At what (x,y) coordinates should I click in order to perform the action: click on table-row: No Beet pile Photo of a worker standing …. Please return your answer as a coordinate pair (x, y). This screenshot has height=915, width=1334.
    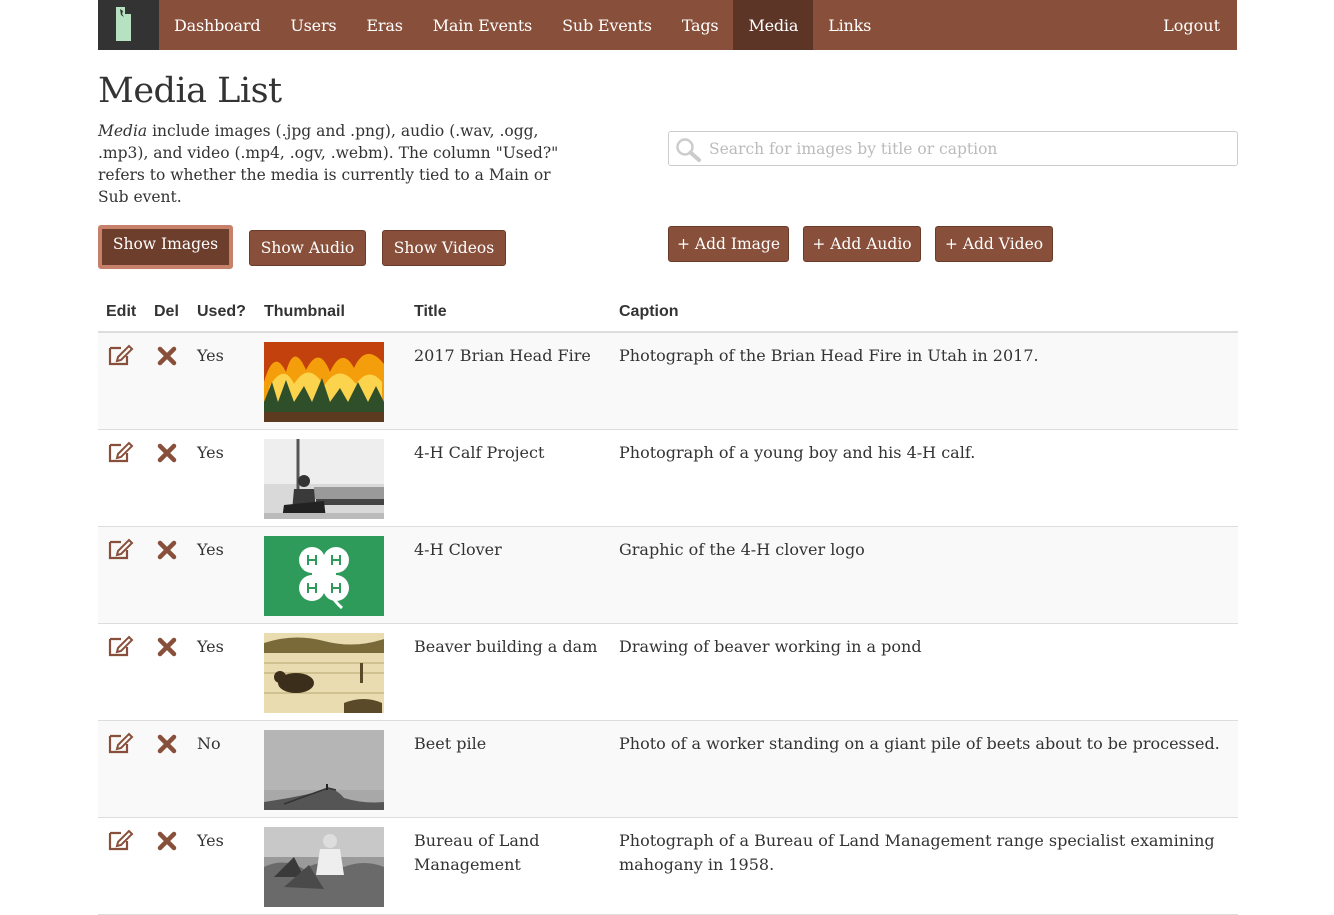
    Looking at the image, I should click on (668, 769).